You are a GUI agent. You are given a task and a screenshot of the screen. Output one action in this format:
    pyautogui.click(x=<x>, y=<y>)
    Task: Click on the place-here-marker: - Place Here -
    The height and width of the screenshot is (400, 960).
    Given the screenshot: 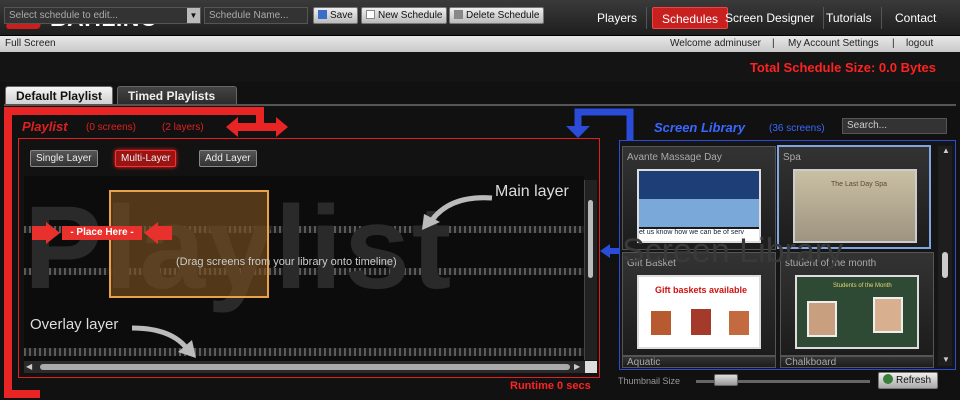 What is the action you would take?
    pyautogui.click(x=102, y=233)
    